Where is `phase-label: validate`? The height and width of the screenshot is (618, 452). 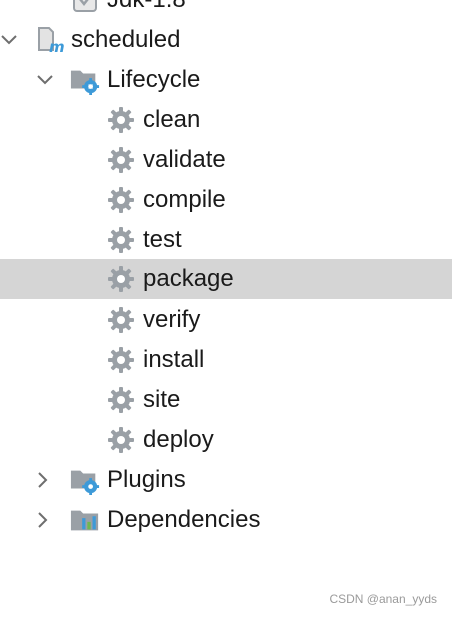
phase-label: validate is located at coordinates (184, 159).